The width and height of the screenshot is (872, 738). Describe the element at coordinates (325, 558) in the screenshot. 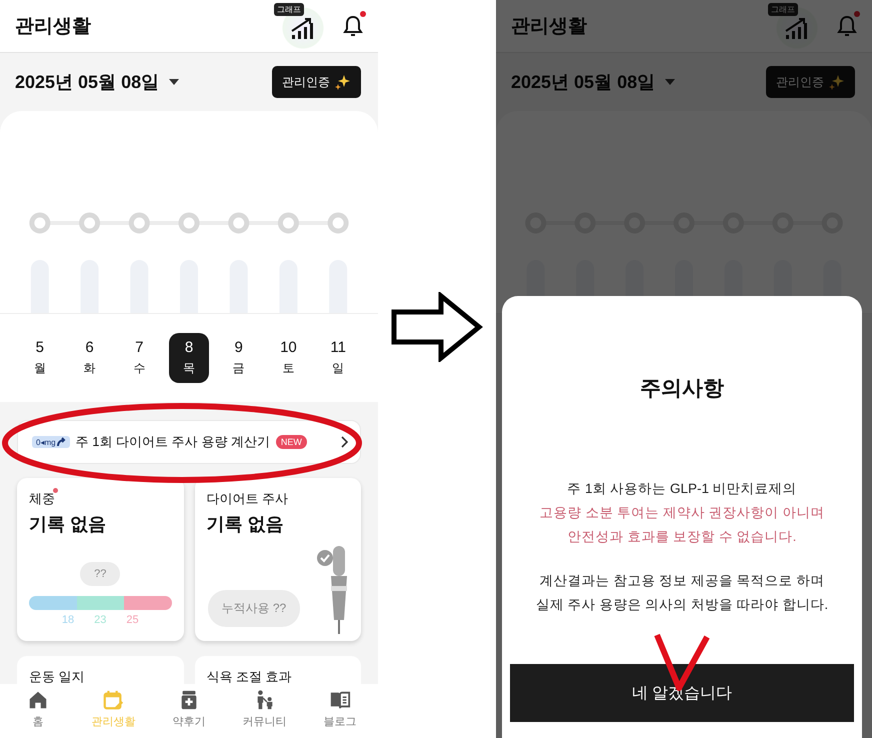

I see `check-circle-icon` at that location.